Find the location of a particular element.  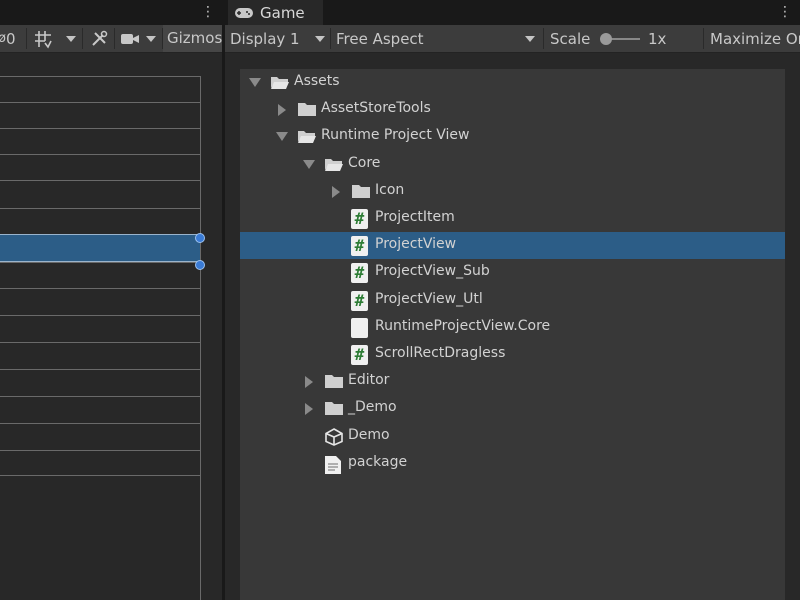

tree-item-label: RuntimeProjectView.Core is located at coordinates (463, 325).